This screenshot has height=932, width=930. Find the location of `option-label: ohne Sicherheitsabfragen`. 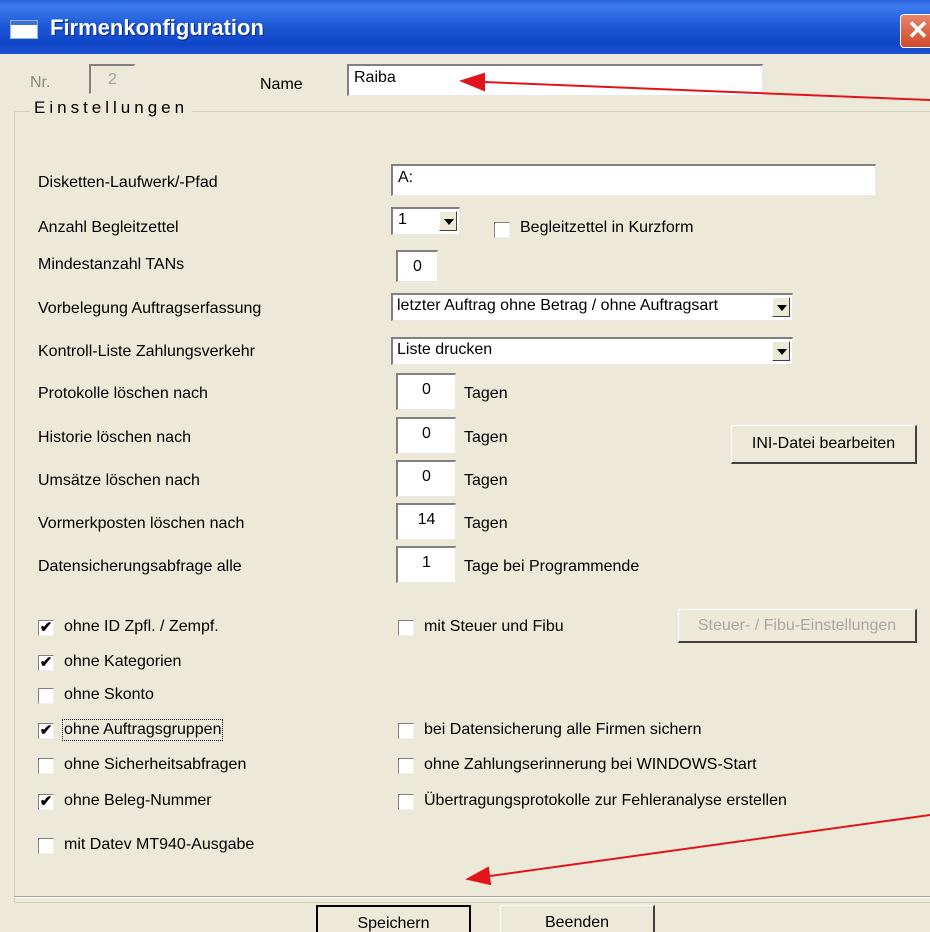

option-label: ohne Sicherheitsabfragen is located at coordinates (155, 764).